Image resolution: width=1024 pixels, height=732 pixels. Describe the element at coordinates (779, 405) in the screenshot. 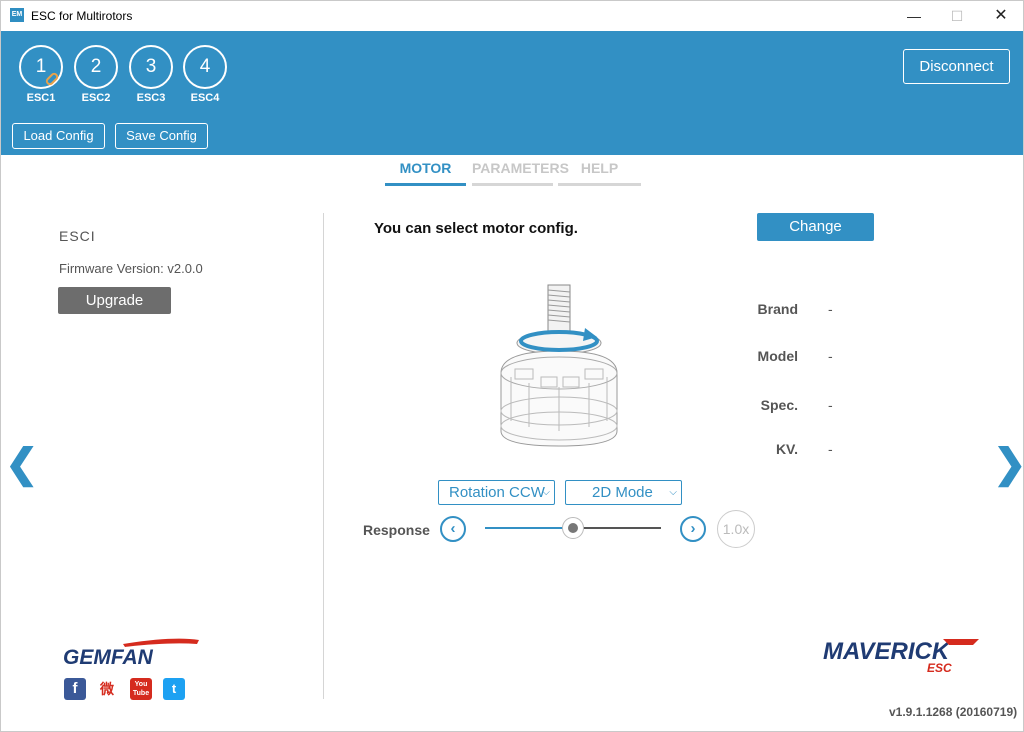

I see `spec-label: Spec.` at that location.